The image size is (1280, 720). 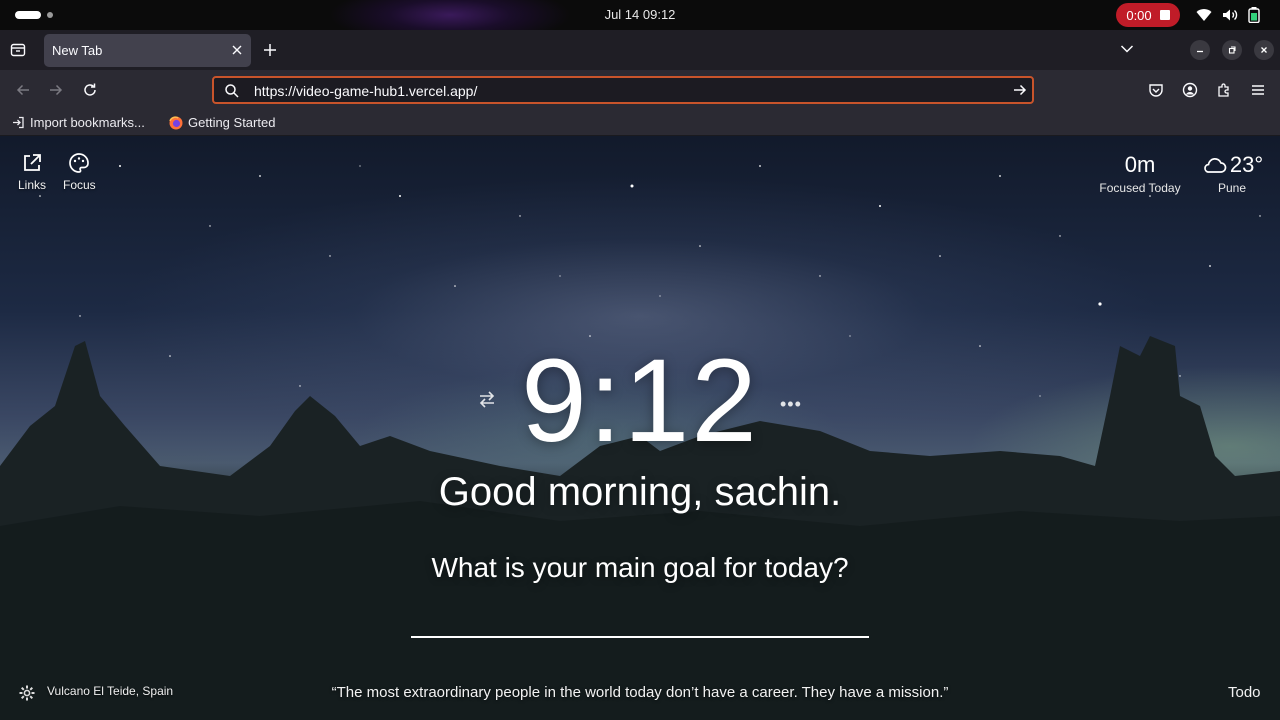 What do you see at coordinates (18, 122) in the screenshot?
I see `import-icon` at bounding box center [18, 122].